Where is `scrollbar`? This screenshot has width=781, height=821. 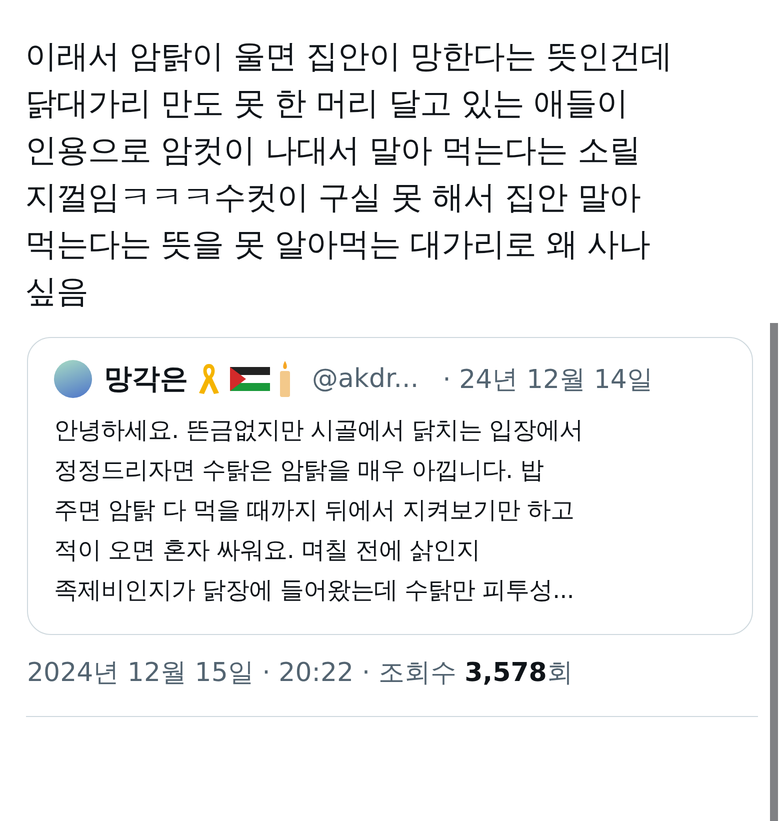 scrollbar is located at coordinates (774, 572).